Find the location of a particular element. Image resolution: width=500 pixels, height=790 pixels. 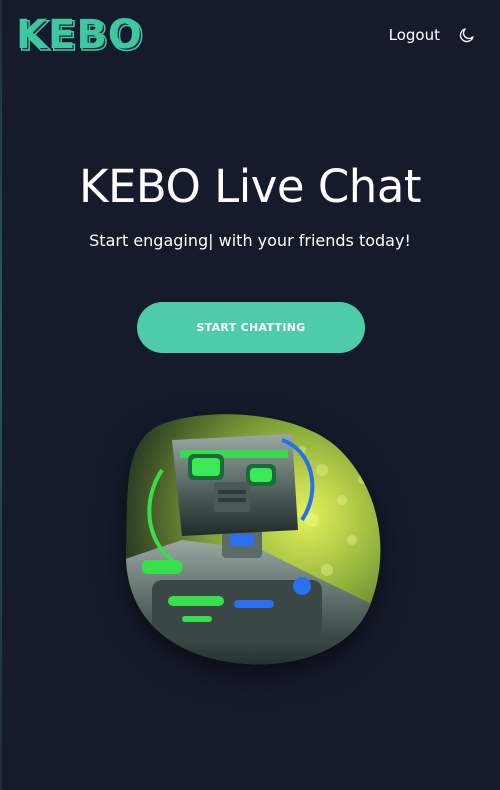

kebo-logo: KEBO KEBO is located at coordinates (90, 35).